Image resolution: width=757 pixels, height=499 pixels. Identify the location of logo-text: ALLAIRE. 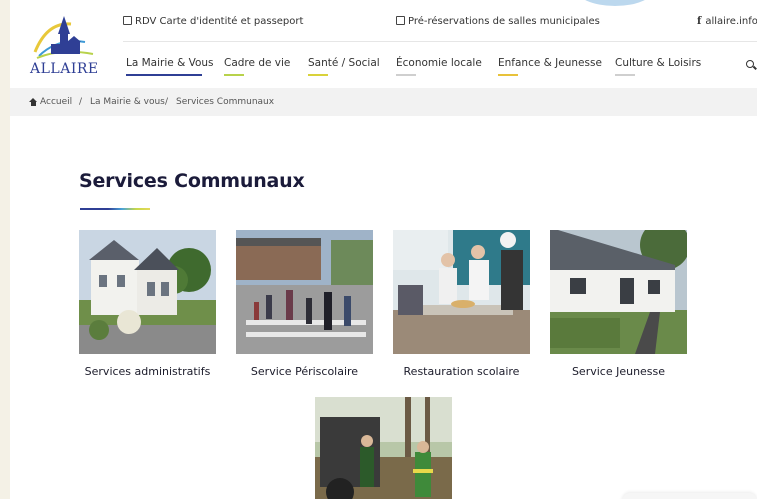
(64, 69).